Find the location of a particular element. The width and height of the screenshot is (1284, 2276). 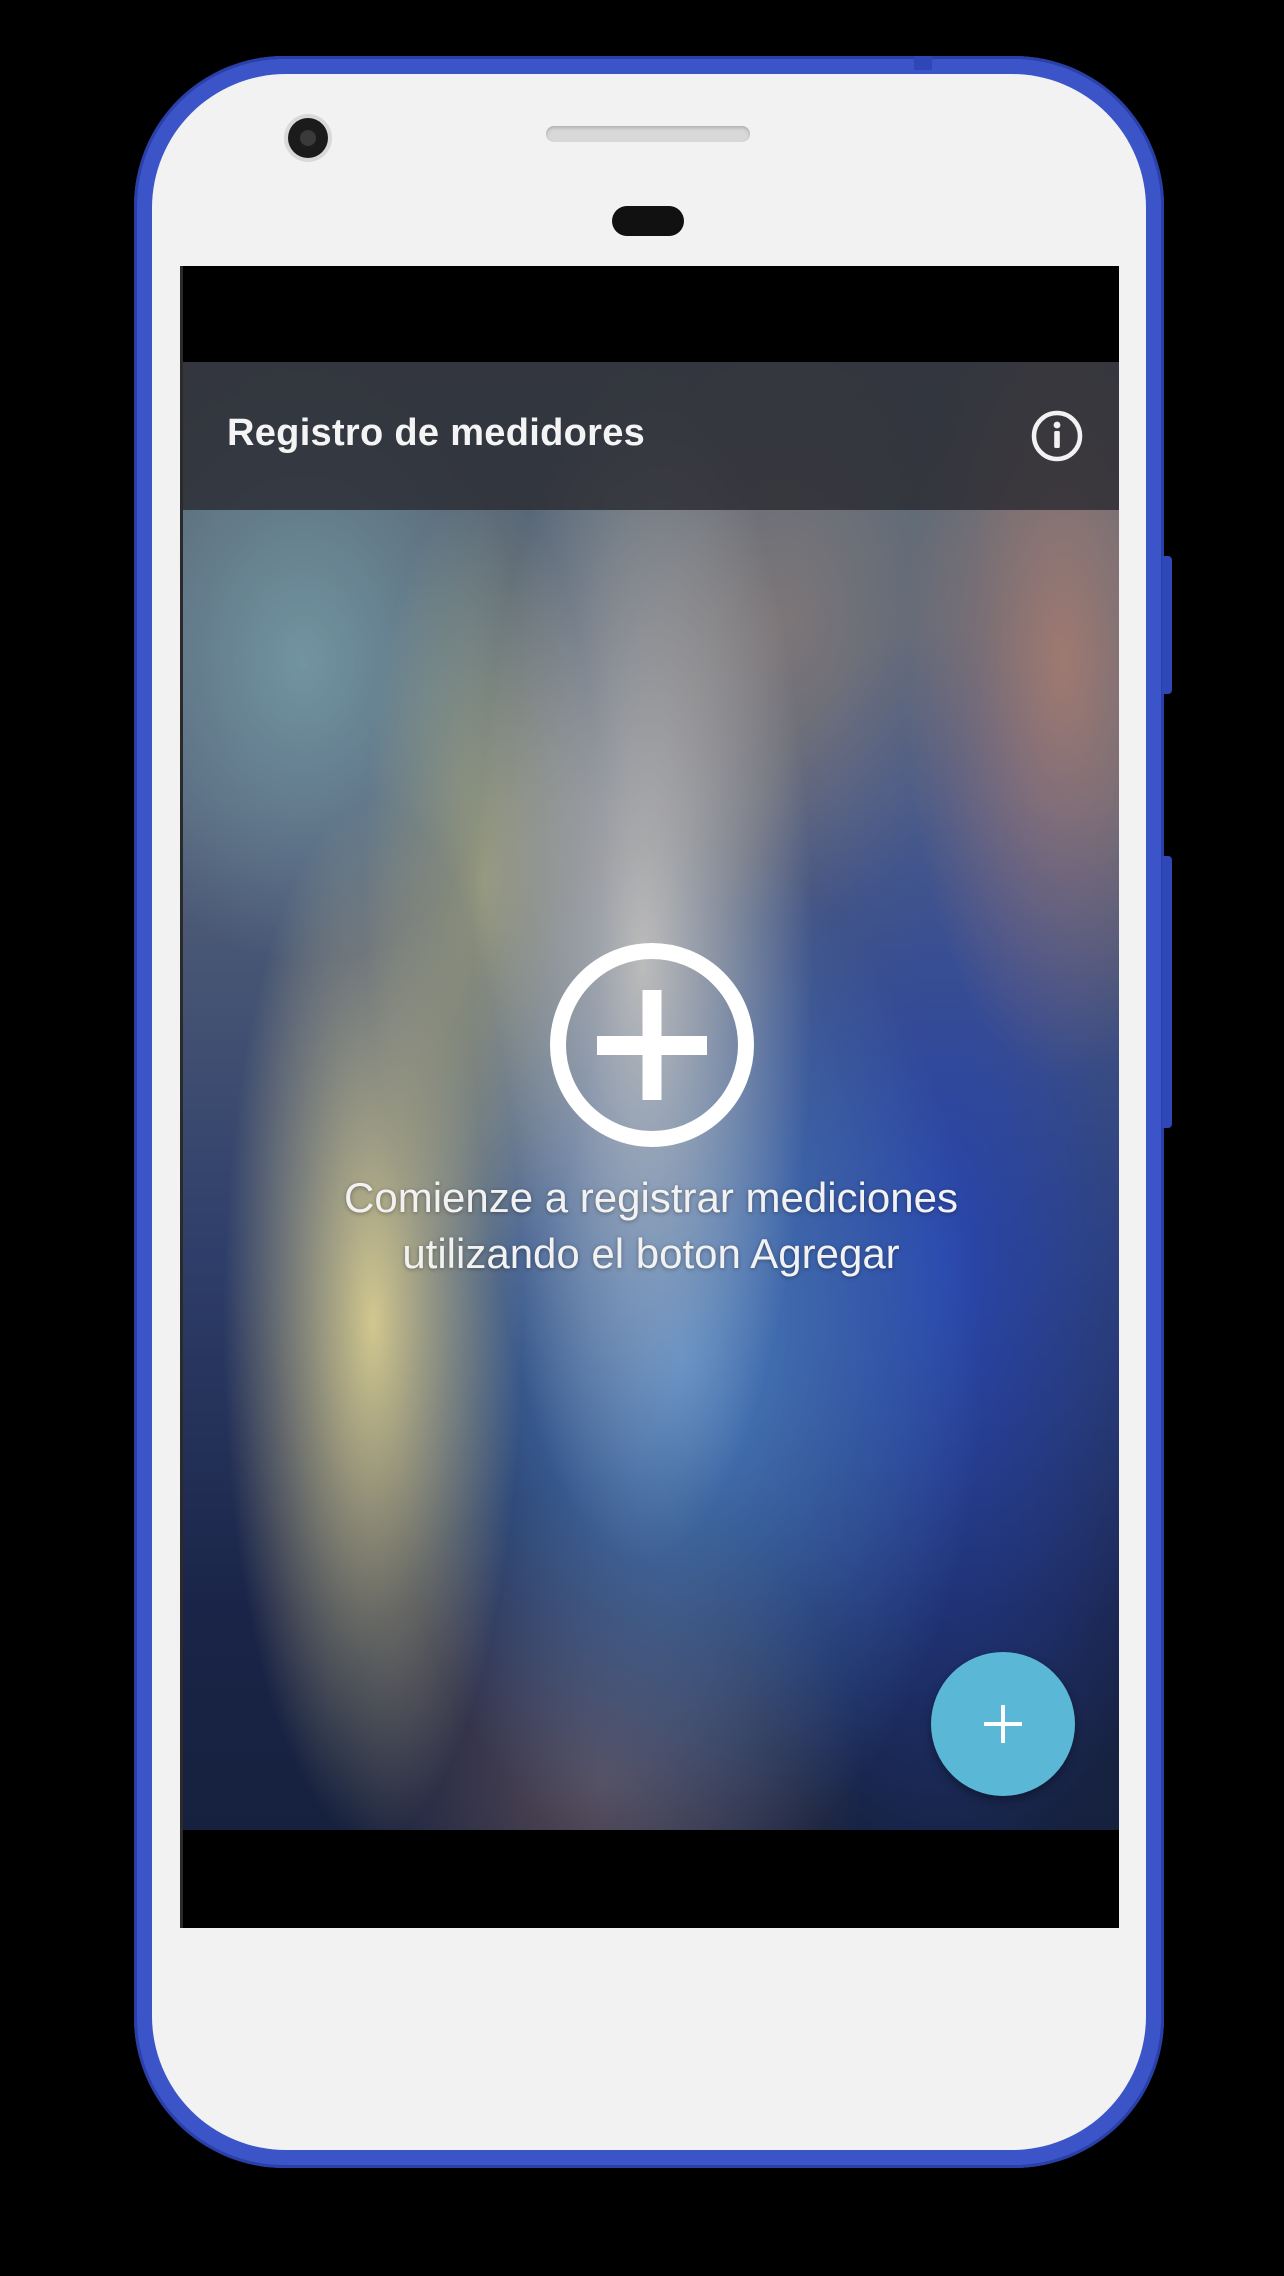

proximity-sensor is located at coordinates (648, 221).